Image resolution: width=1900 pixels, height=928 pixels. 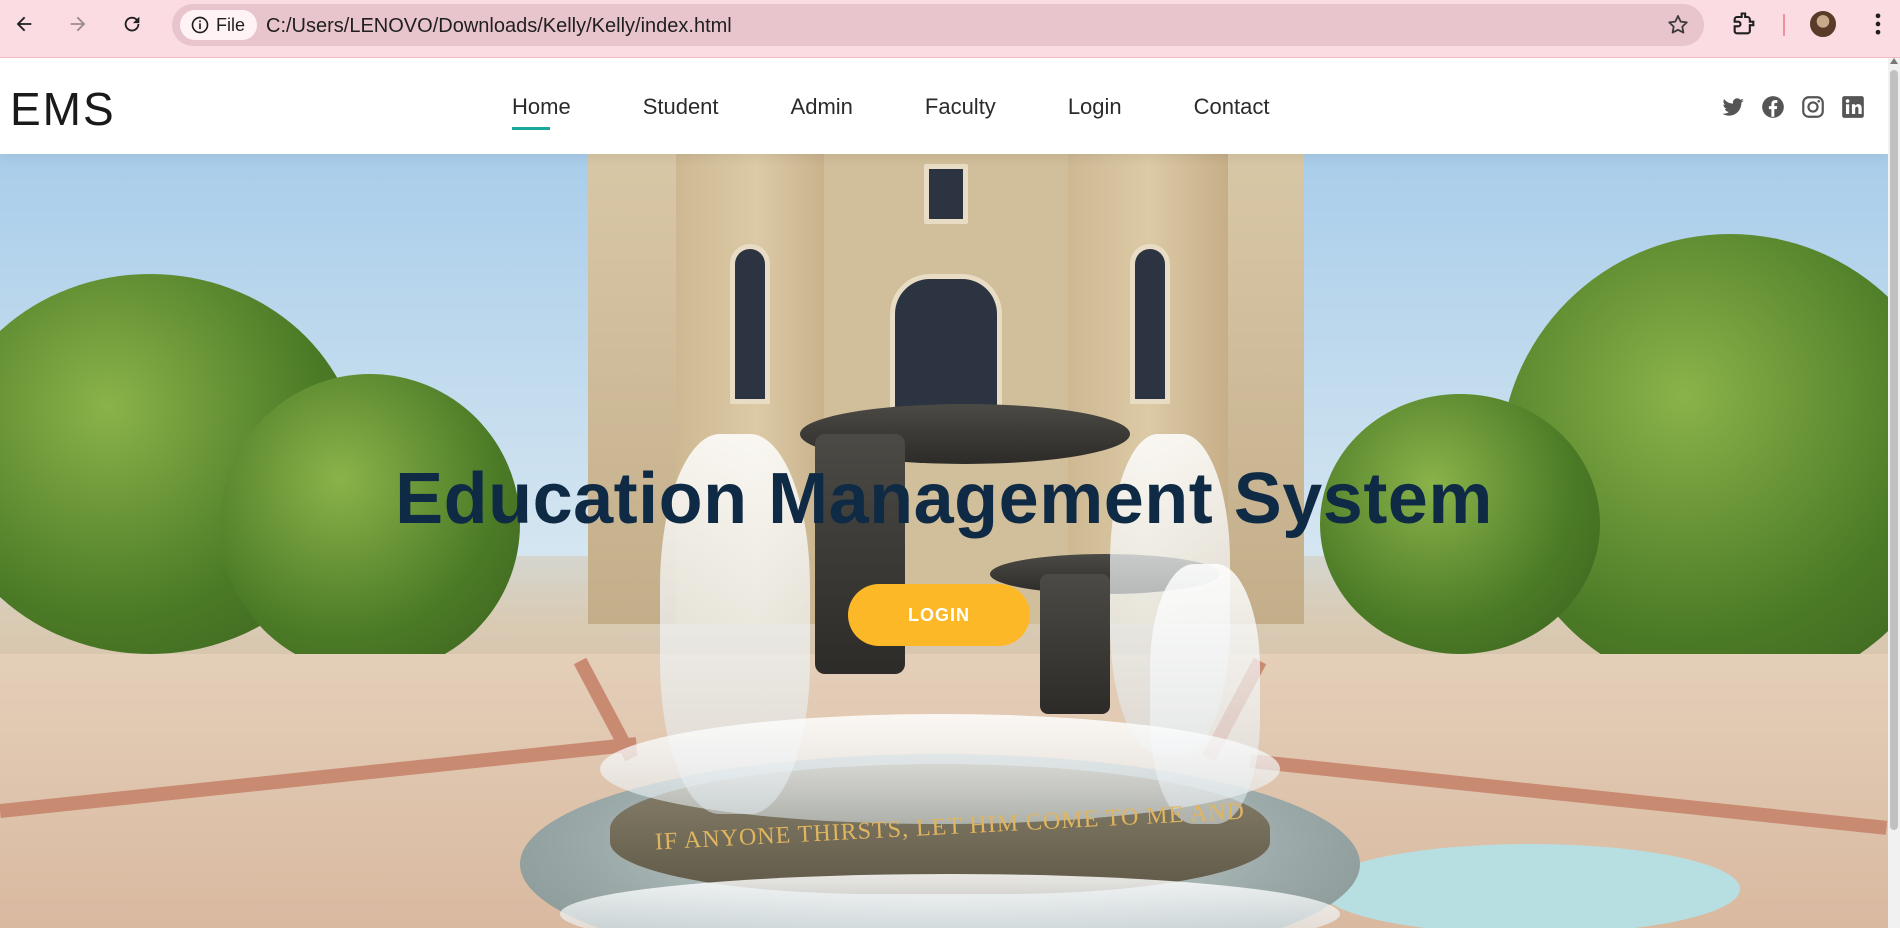 I want to click on profile-avatar, so click(x=1823, y=24).